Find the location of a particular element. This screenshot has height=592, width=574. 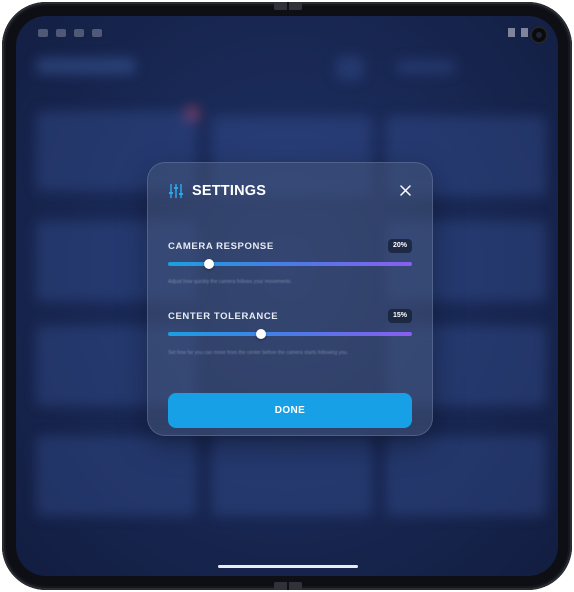

center-tolerance-slider-thumb is located at coordinates (260, 334).